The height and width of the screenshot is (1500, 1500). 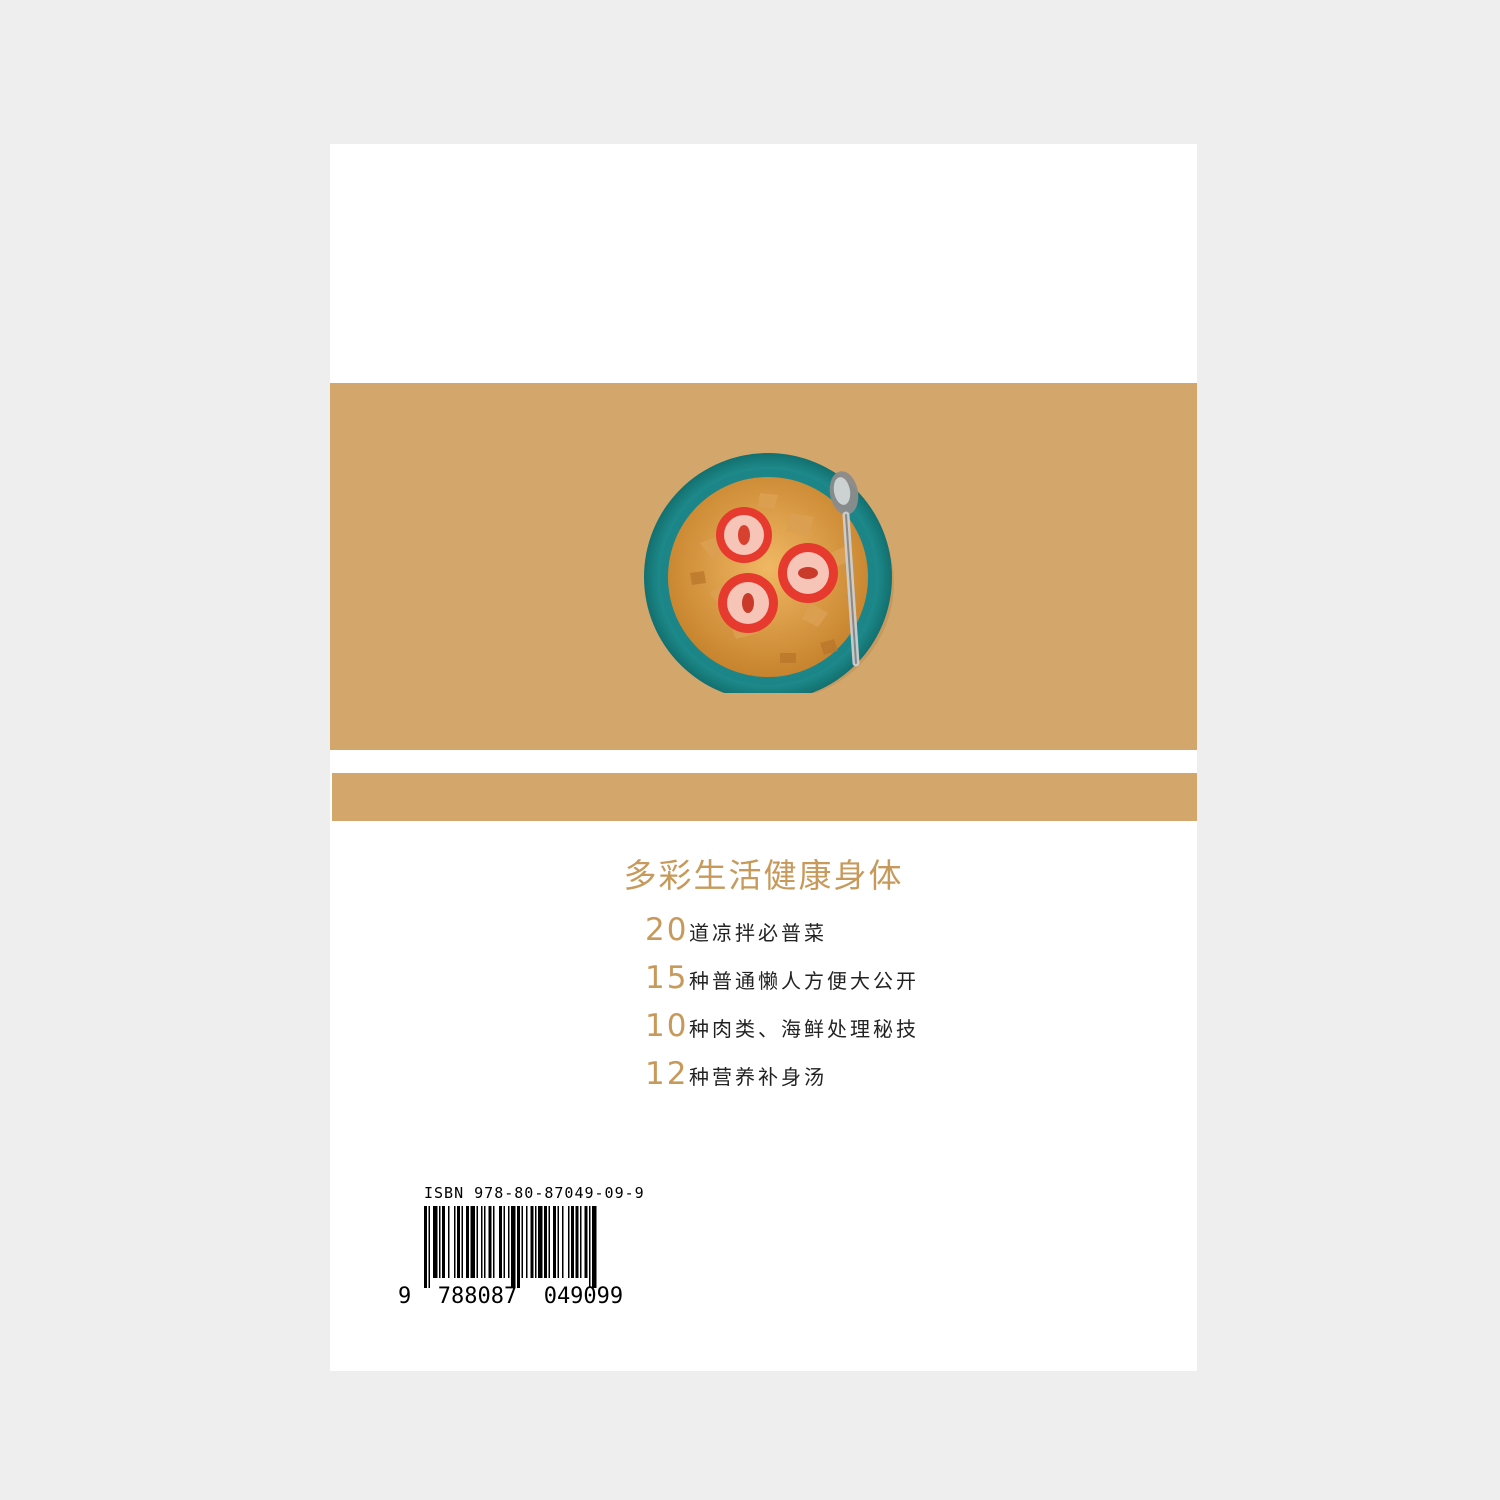 I want to click on feature-item: 15 种普通懒人方便大公开, so click(x=782, y=984).